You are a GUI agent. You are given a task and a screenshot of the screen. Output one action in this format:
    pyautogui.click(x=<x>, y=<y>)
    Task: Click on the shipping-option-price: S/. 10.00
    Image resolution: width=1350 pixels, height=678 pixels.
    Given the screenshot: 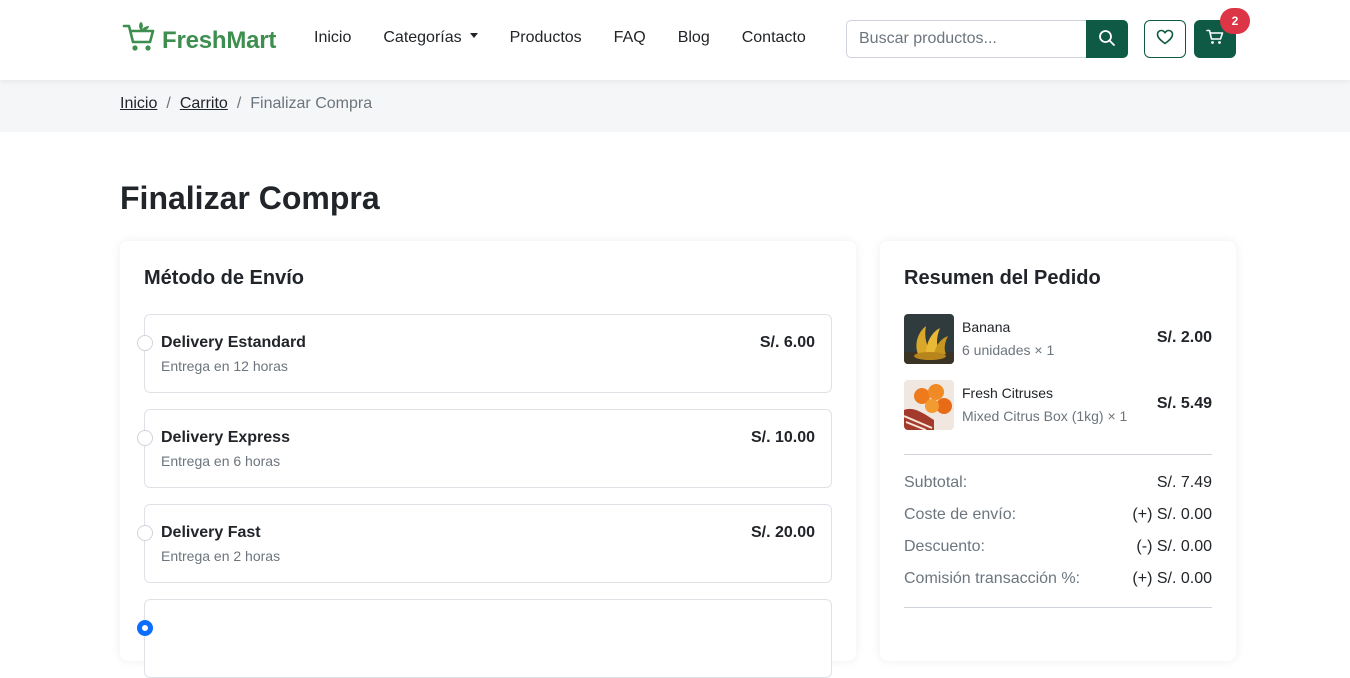 What is the action you would take?
    pyautogui.click(x=782, y=437)
    